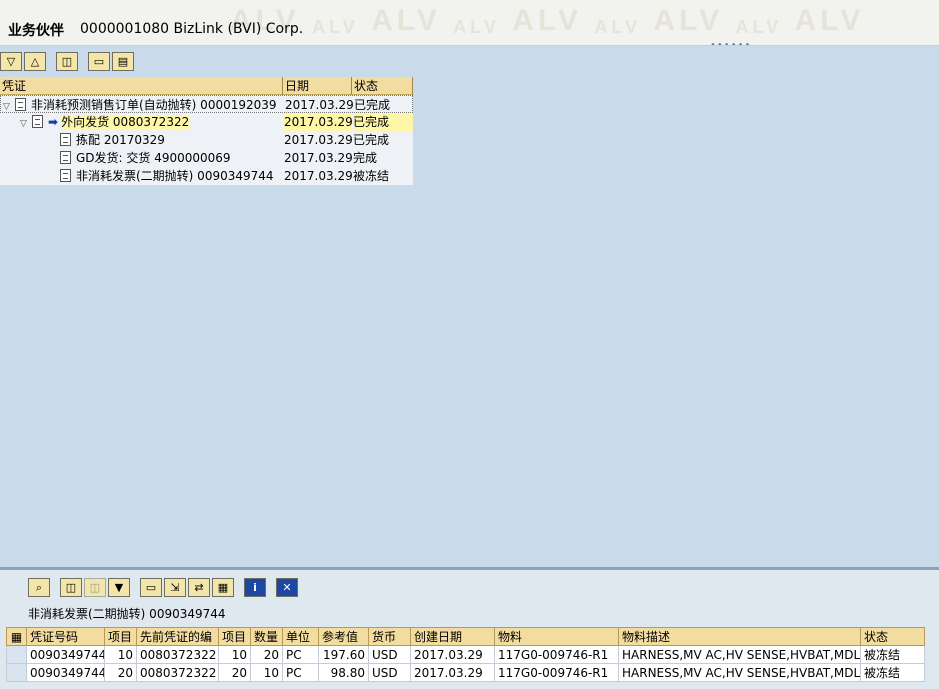 This screenshot has width=939, height=689. I want to click on tree-header: 凭证 日期 状态, so click(206, 86).